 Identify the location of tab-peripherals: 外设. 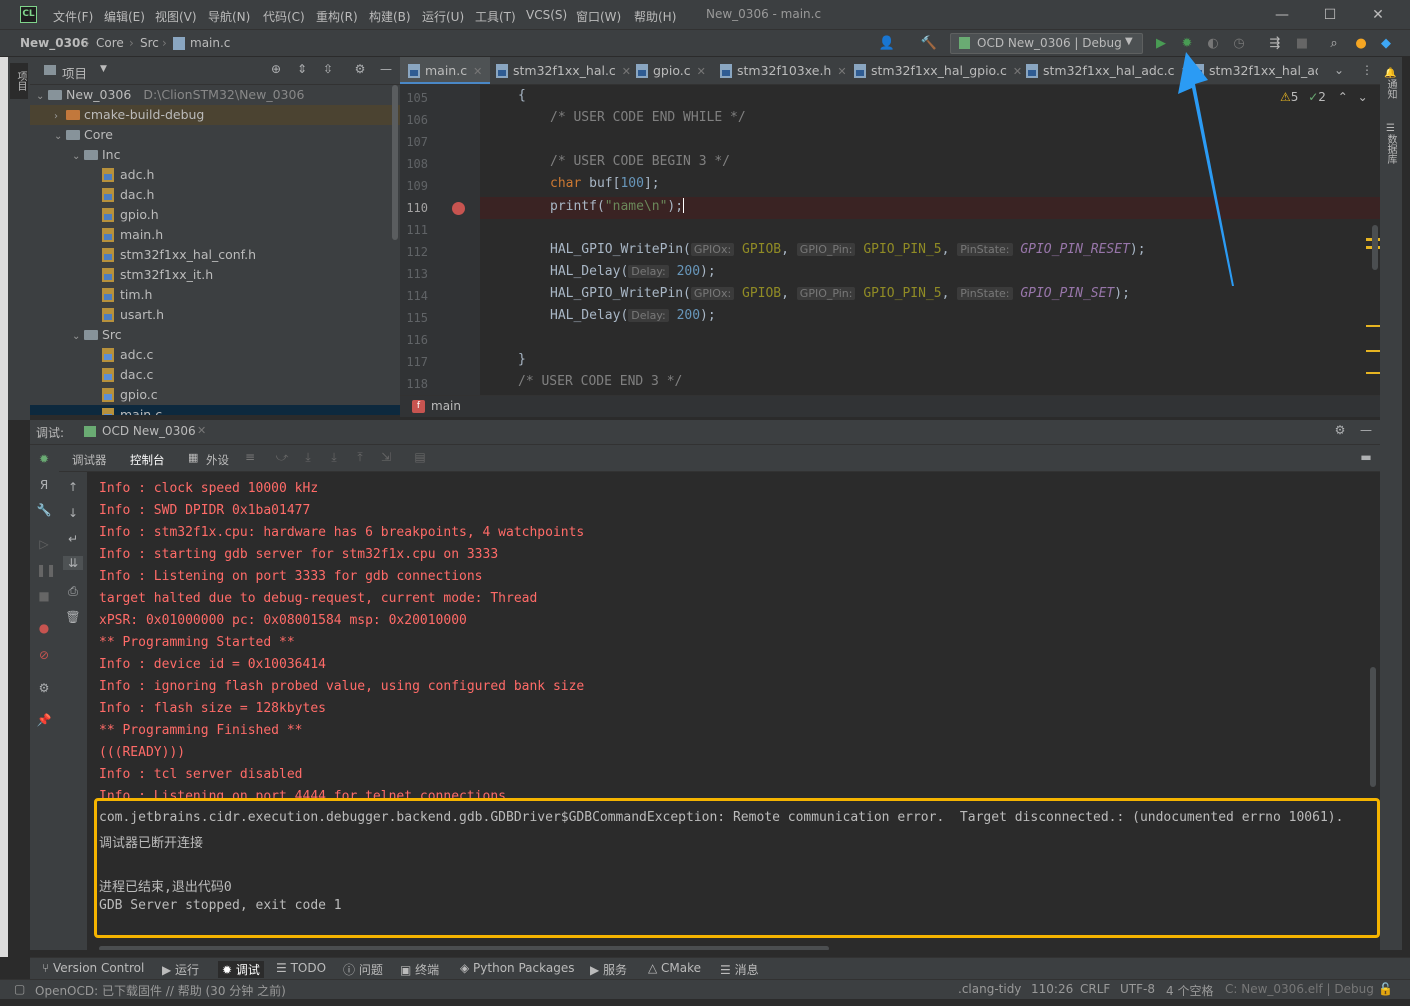
(217, 460).